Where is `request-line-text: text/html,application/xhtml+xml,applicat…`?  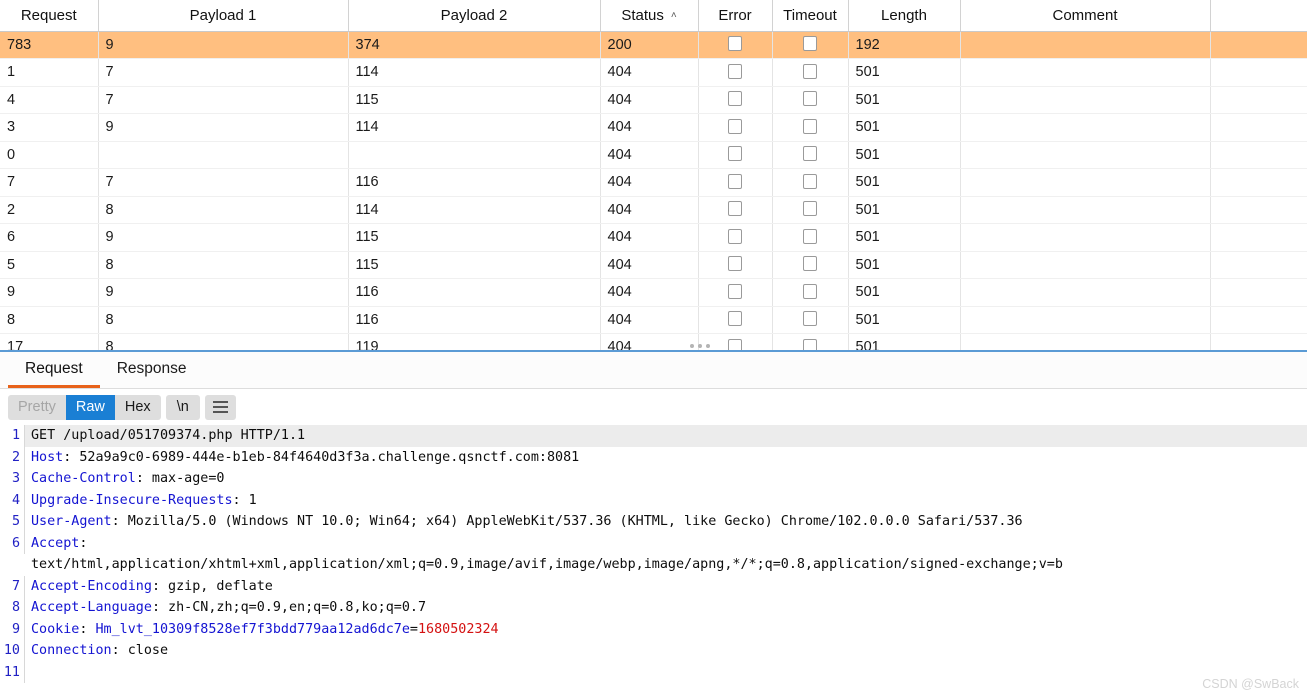
request-line-text: text/html,application/xhtml+xml,applicat… is located at coordinates (666, 565).